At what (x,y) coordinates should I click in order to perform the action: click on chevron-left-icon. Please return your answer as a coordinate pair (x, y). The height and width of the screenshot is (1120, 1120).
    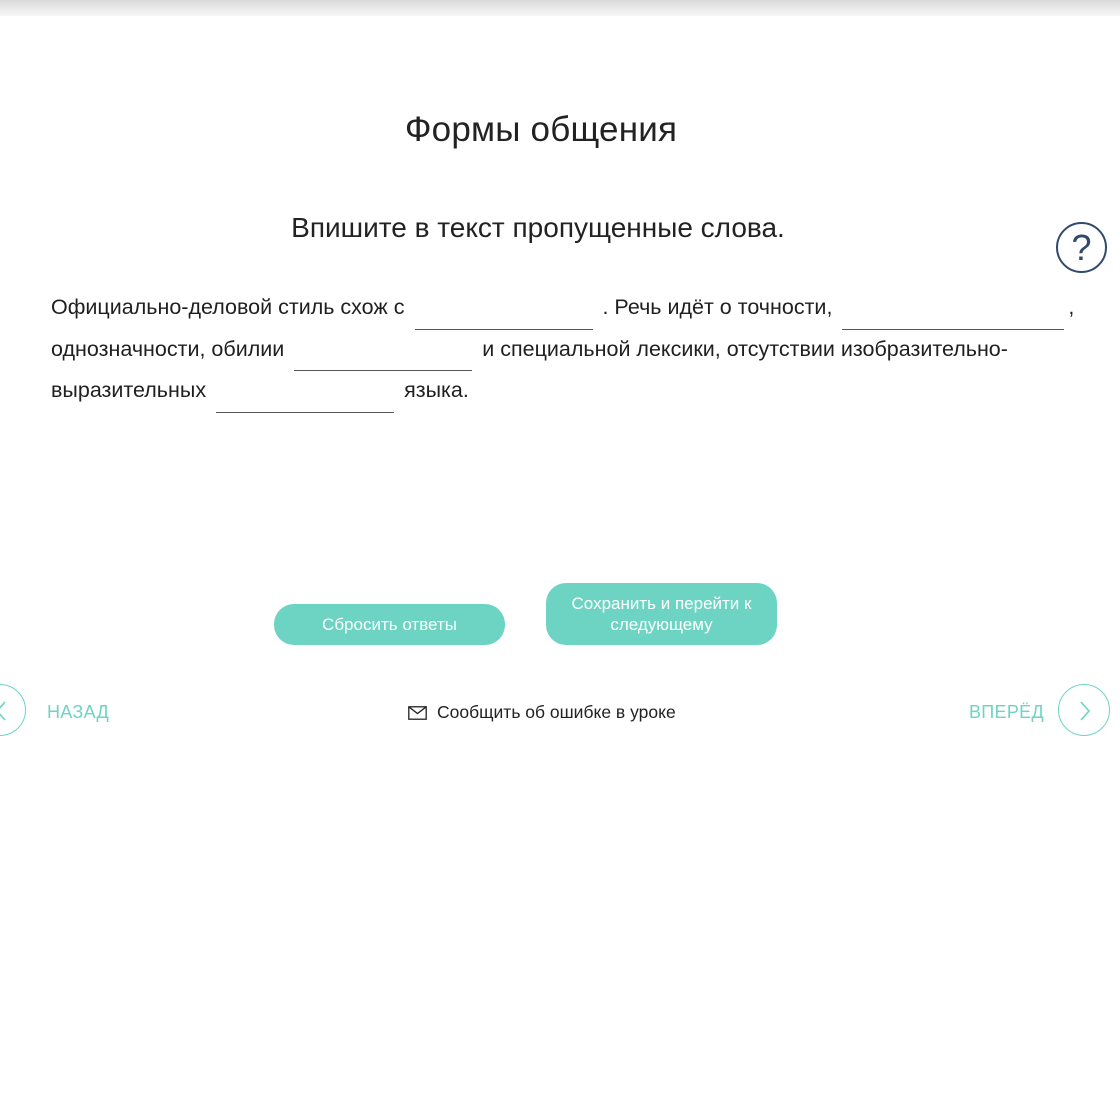
    Looking at the image, I should click on (3, 711).